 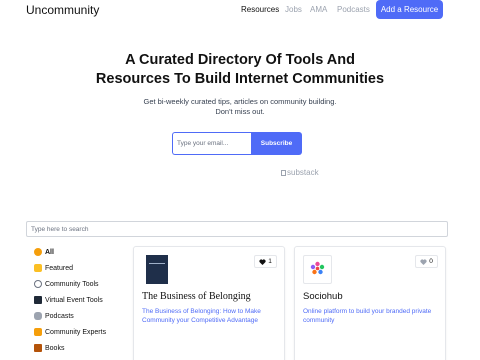 What do you see at coordinates (237, 229) in the screenshot?
I see `search-input: Type here to search` at bounding box center [237, 229].